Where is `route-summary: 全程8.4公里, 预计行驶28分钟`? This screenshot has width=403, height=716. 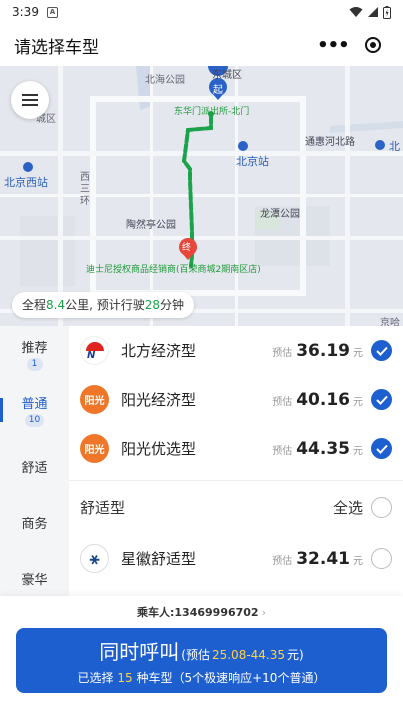 route-summary: 全程8.4公里, 预计行驶28分钟 is located at coordinates (103, 305).